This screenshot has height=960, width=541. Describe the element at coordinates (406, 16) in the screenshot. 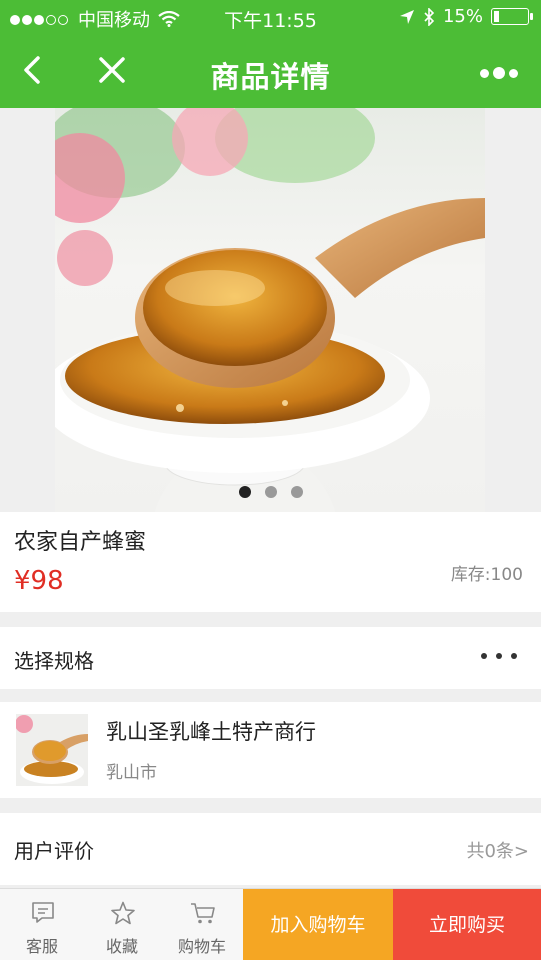

I see `location-icon` at that location.